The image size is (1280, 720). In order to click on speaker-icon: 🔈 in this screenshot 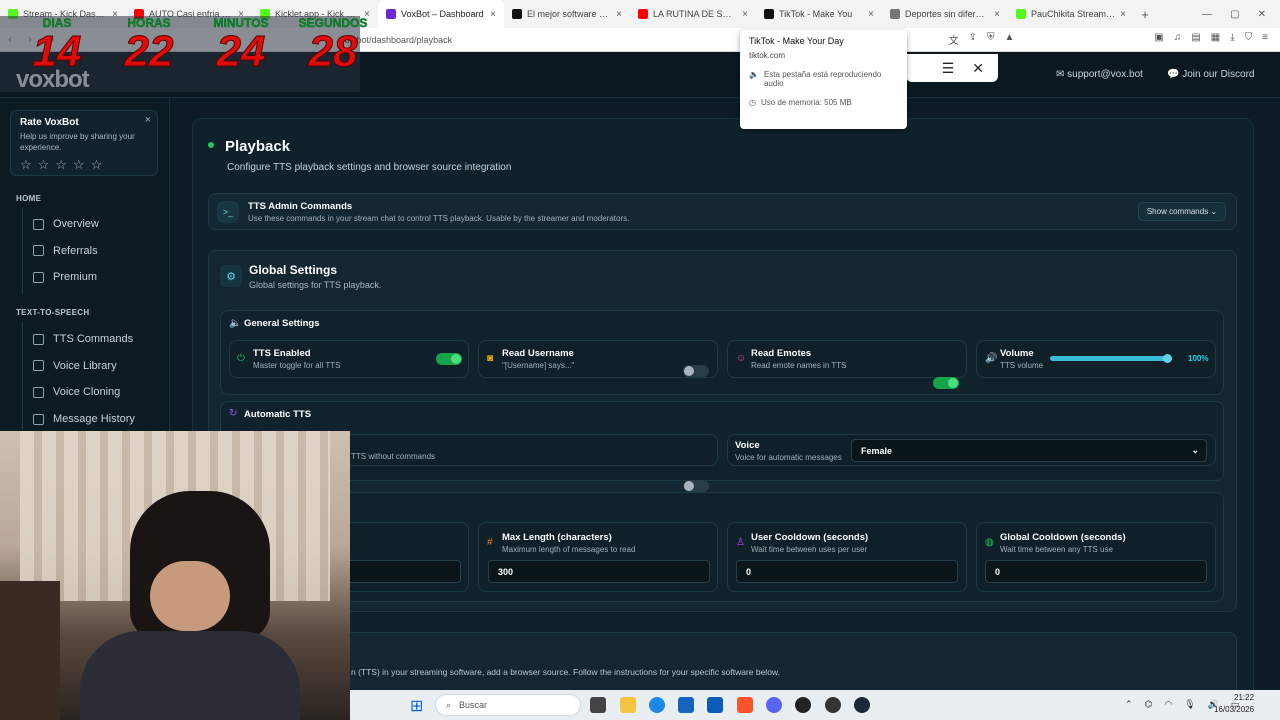, I will do `click(235, 323)`.